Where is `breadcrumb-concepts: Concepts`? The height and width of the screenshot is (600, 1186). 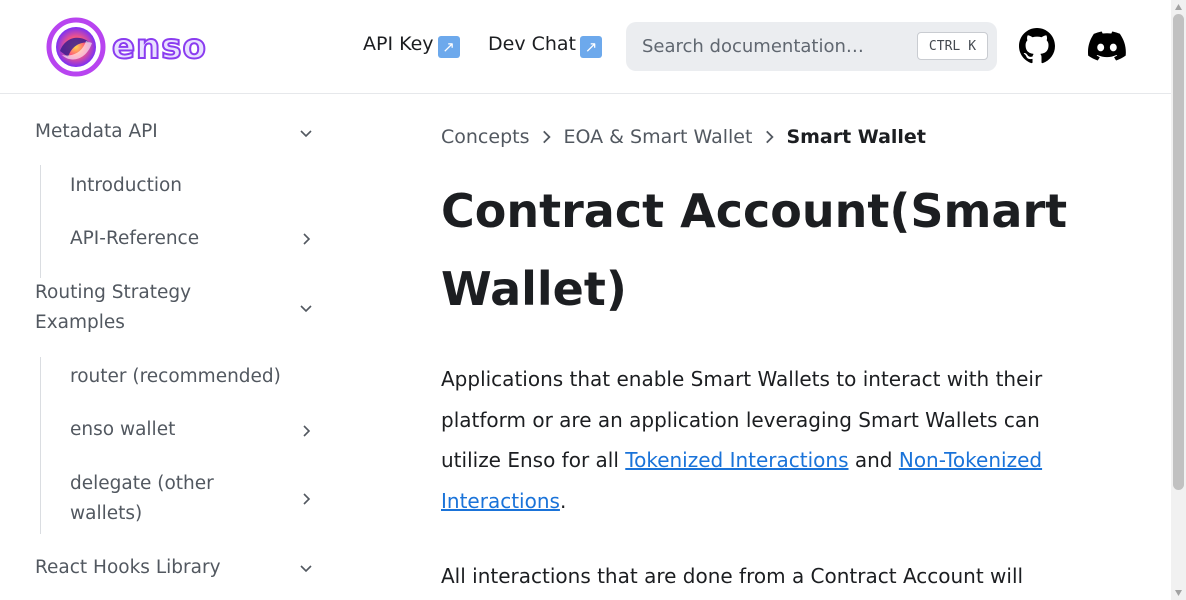
breadcrumb-concepts: Concepts is located at coordinates (485, 137).